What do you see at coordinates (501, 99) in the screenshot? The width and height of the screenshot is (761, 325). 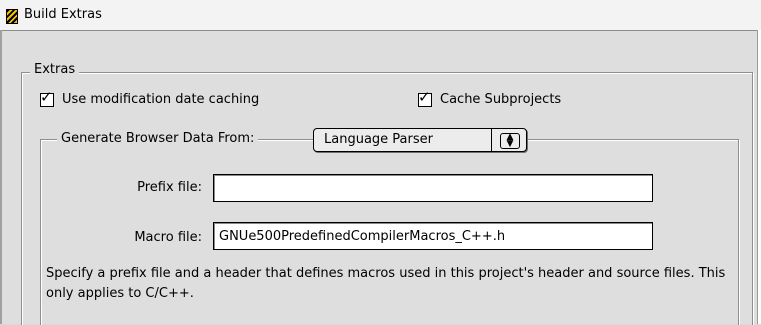 I see `cache-subprojects-label: Cache Subprojects` at bounding box center [501, 99].